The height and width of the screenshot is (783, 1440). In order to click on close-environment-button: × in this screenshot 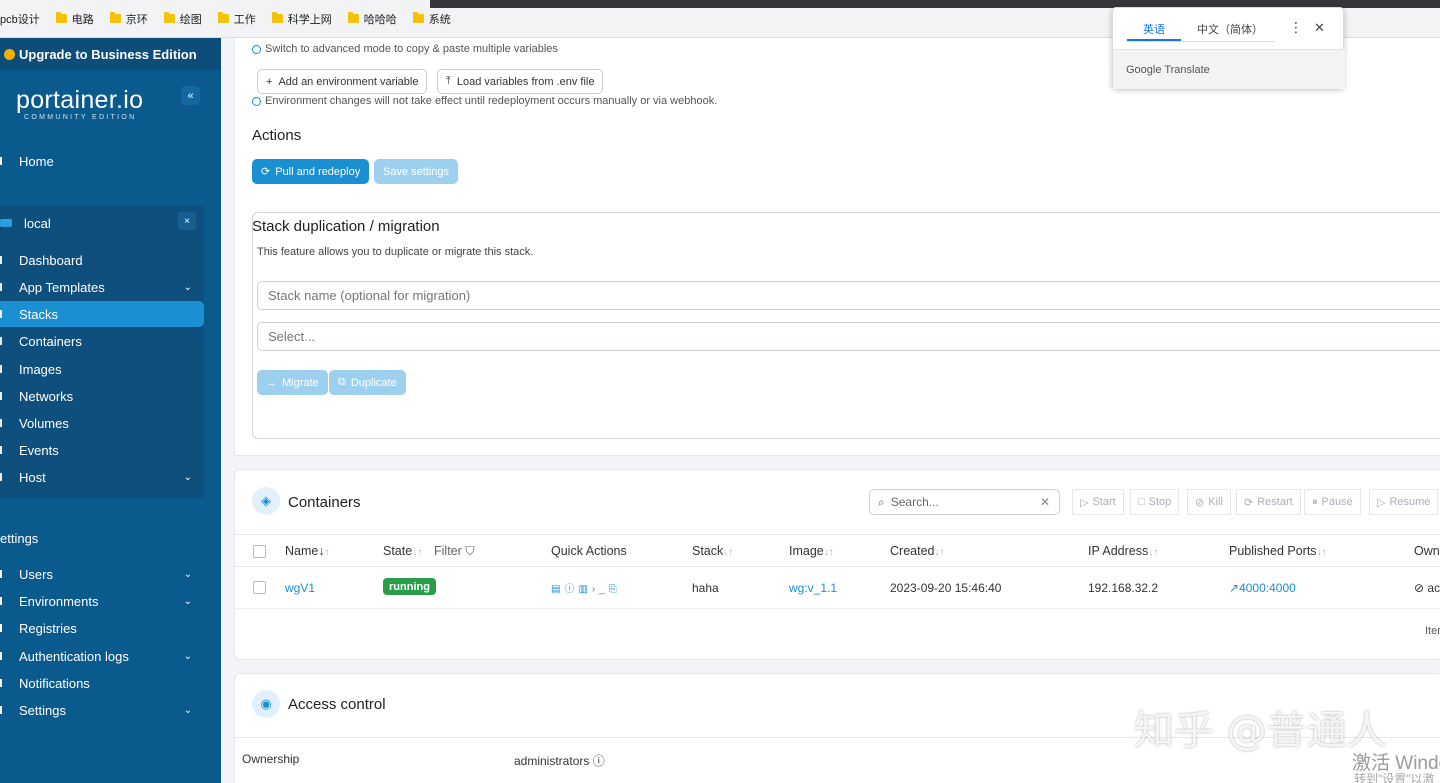, I will do `click(187, 221)`.